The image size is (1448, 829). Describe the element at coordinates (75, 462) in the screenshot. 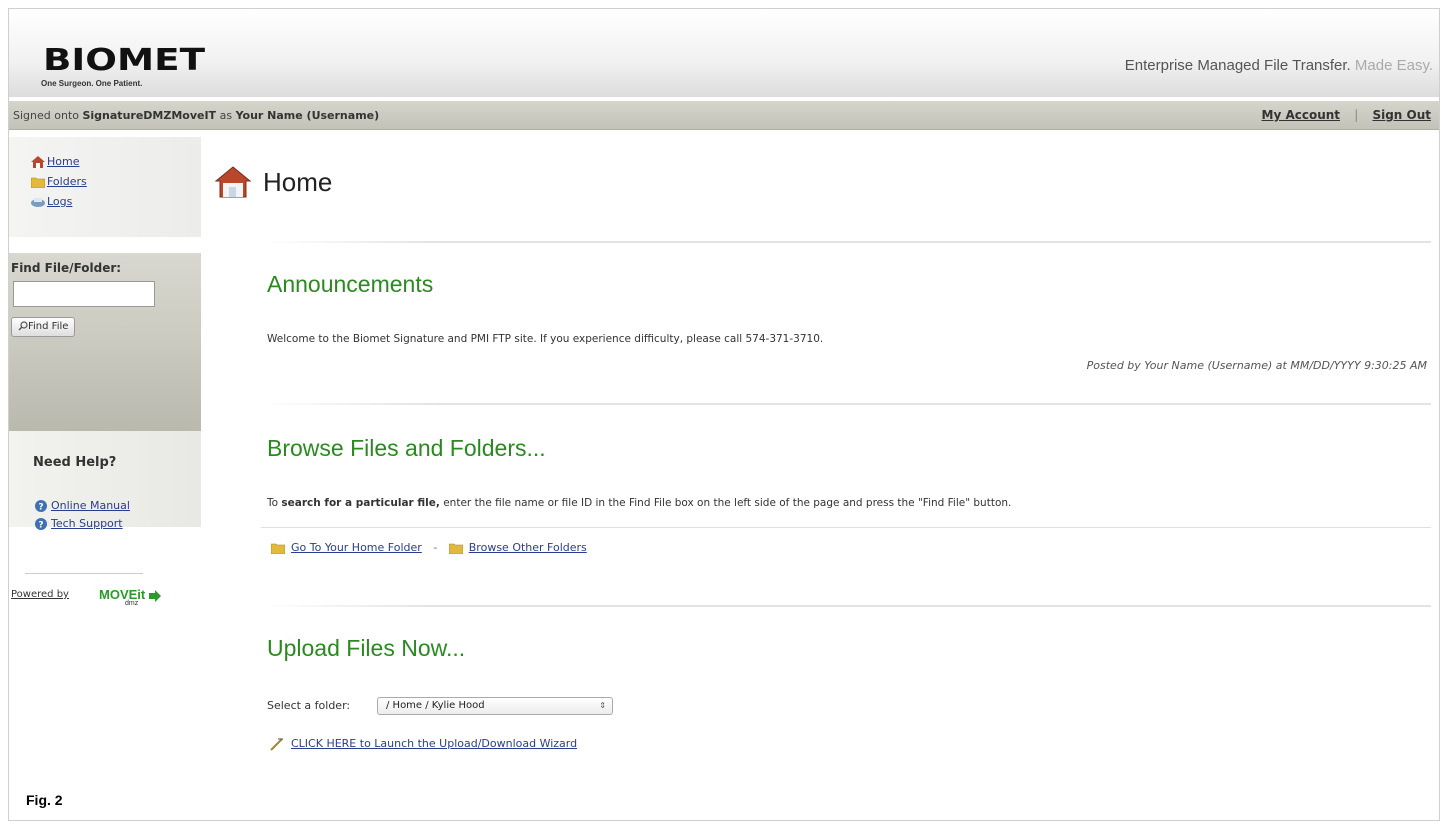

I see `help-title: Need Help?` at that location.